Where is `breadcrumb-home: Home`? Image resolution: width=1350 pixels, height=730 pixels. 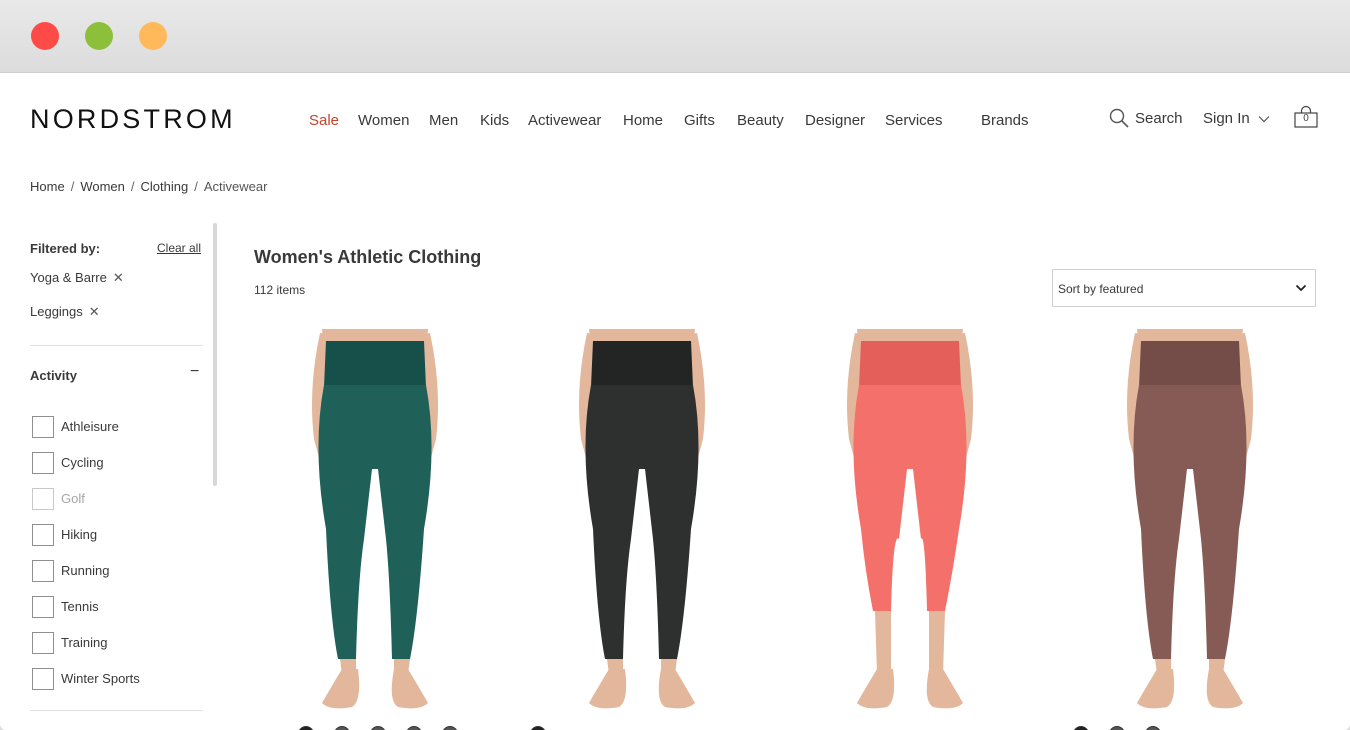
breadcrumb-home: Home is located at coordinates (47, 186).